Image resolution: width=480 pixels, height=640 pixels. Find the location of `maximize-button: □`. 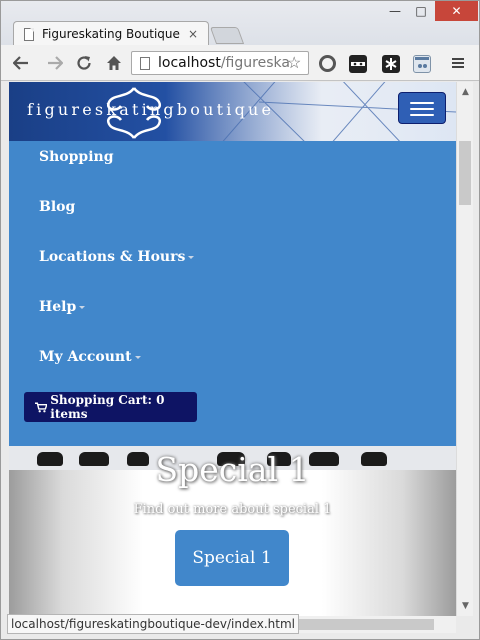

maximize-button: □ is located at coordinates (421, 11).